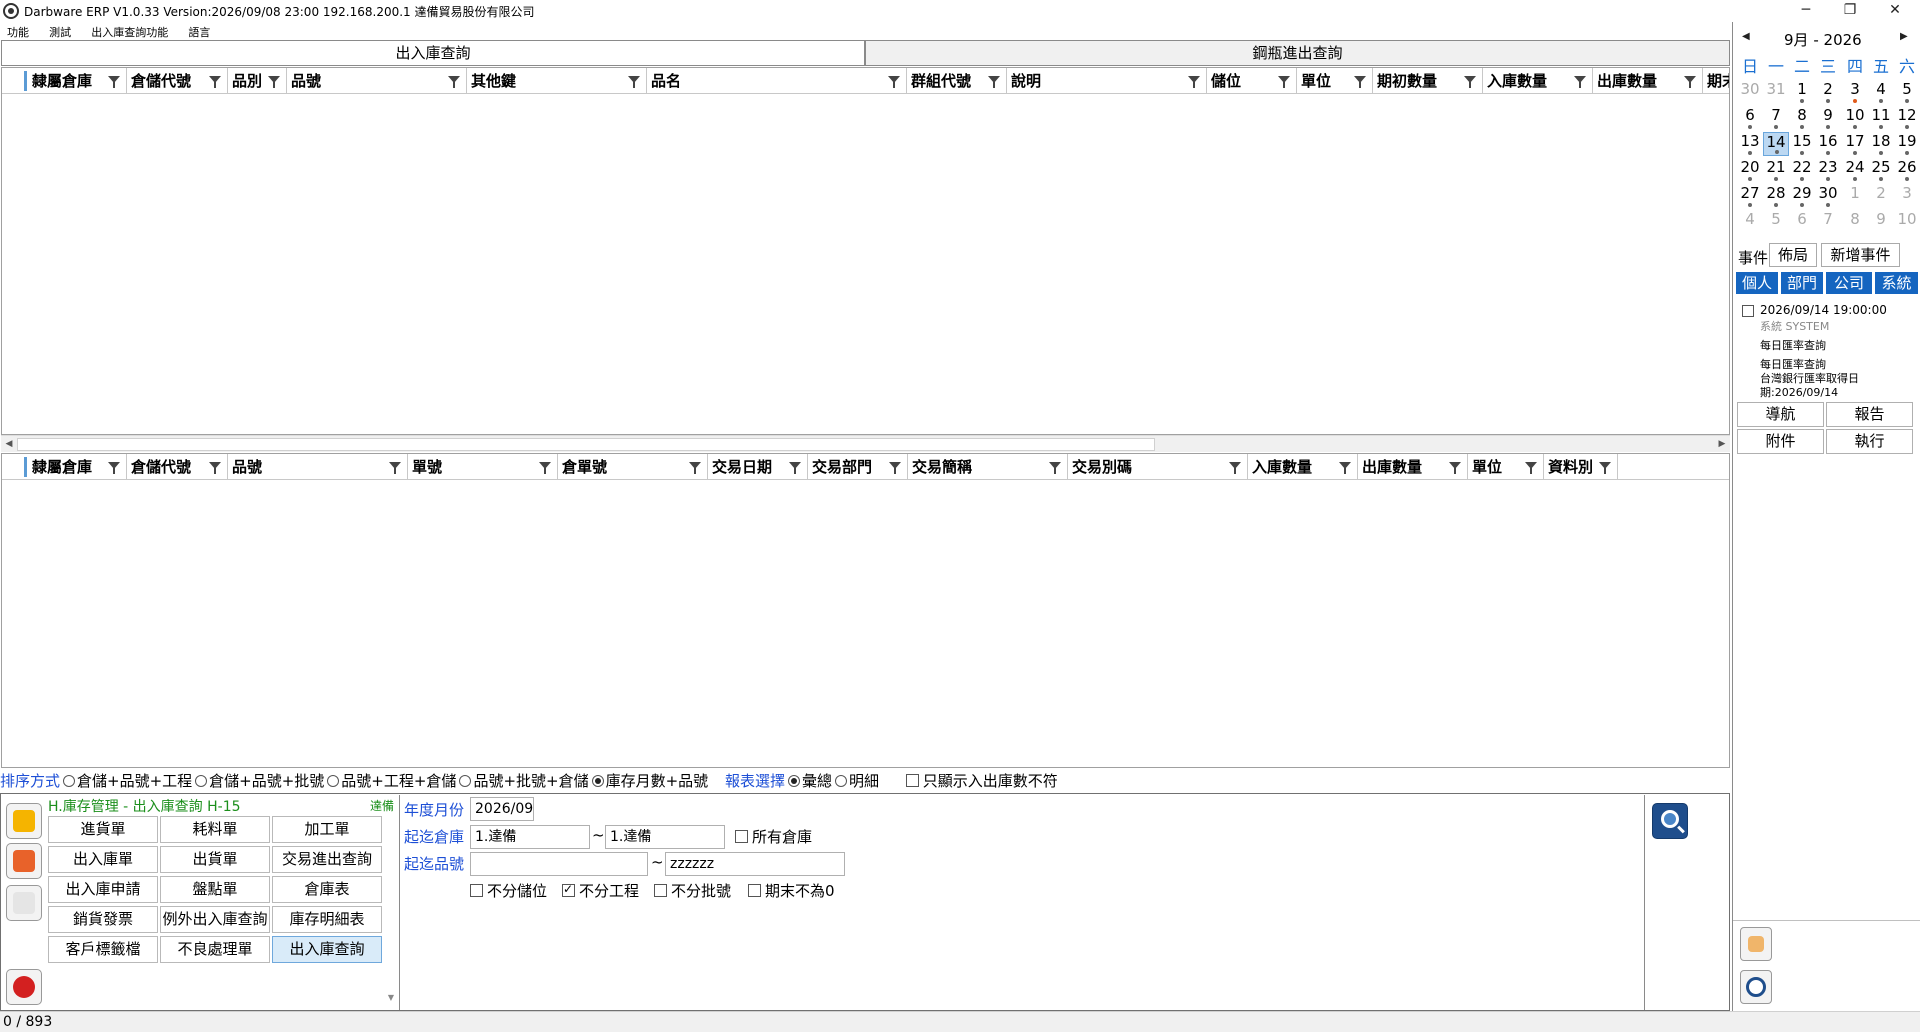 The image size is (1920, 1032). I want to click on btn-inout-query: 出入庫查詢, so click(327, 949).